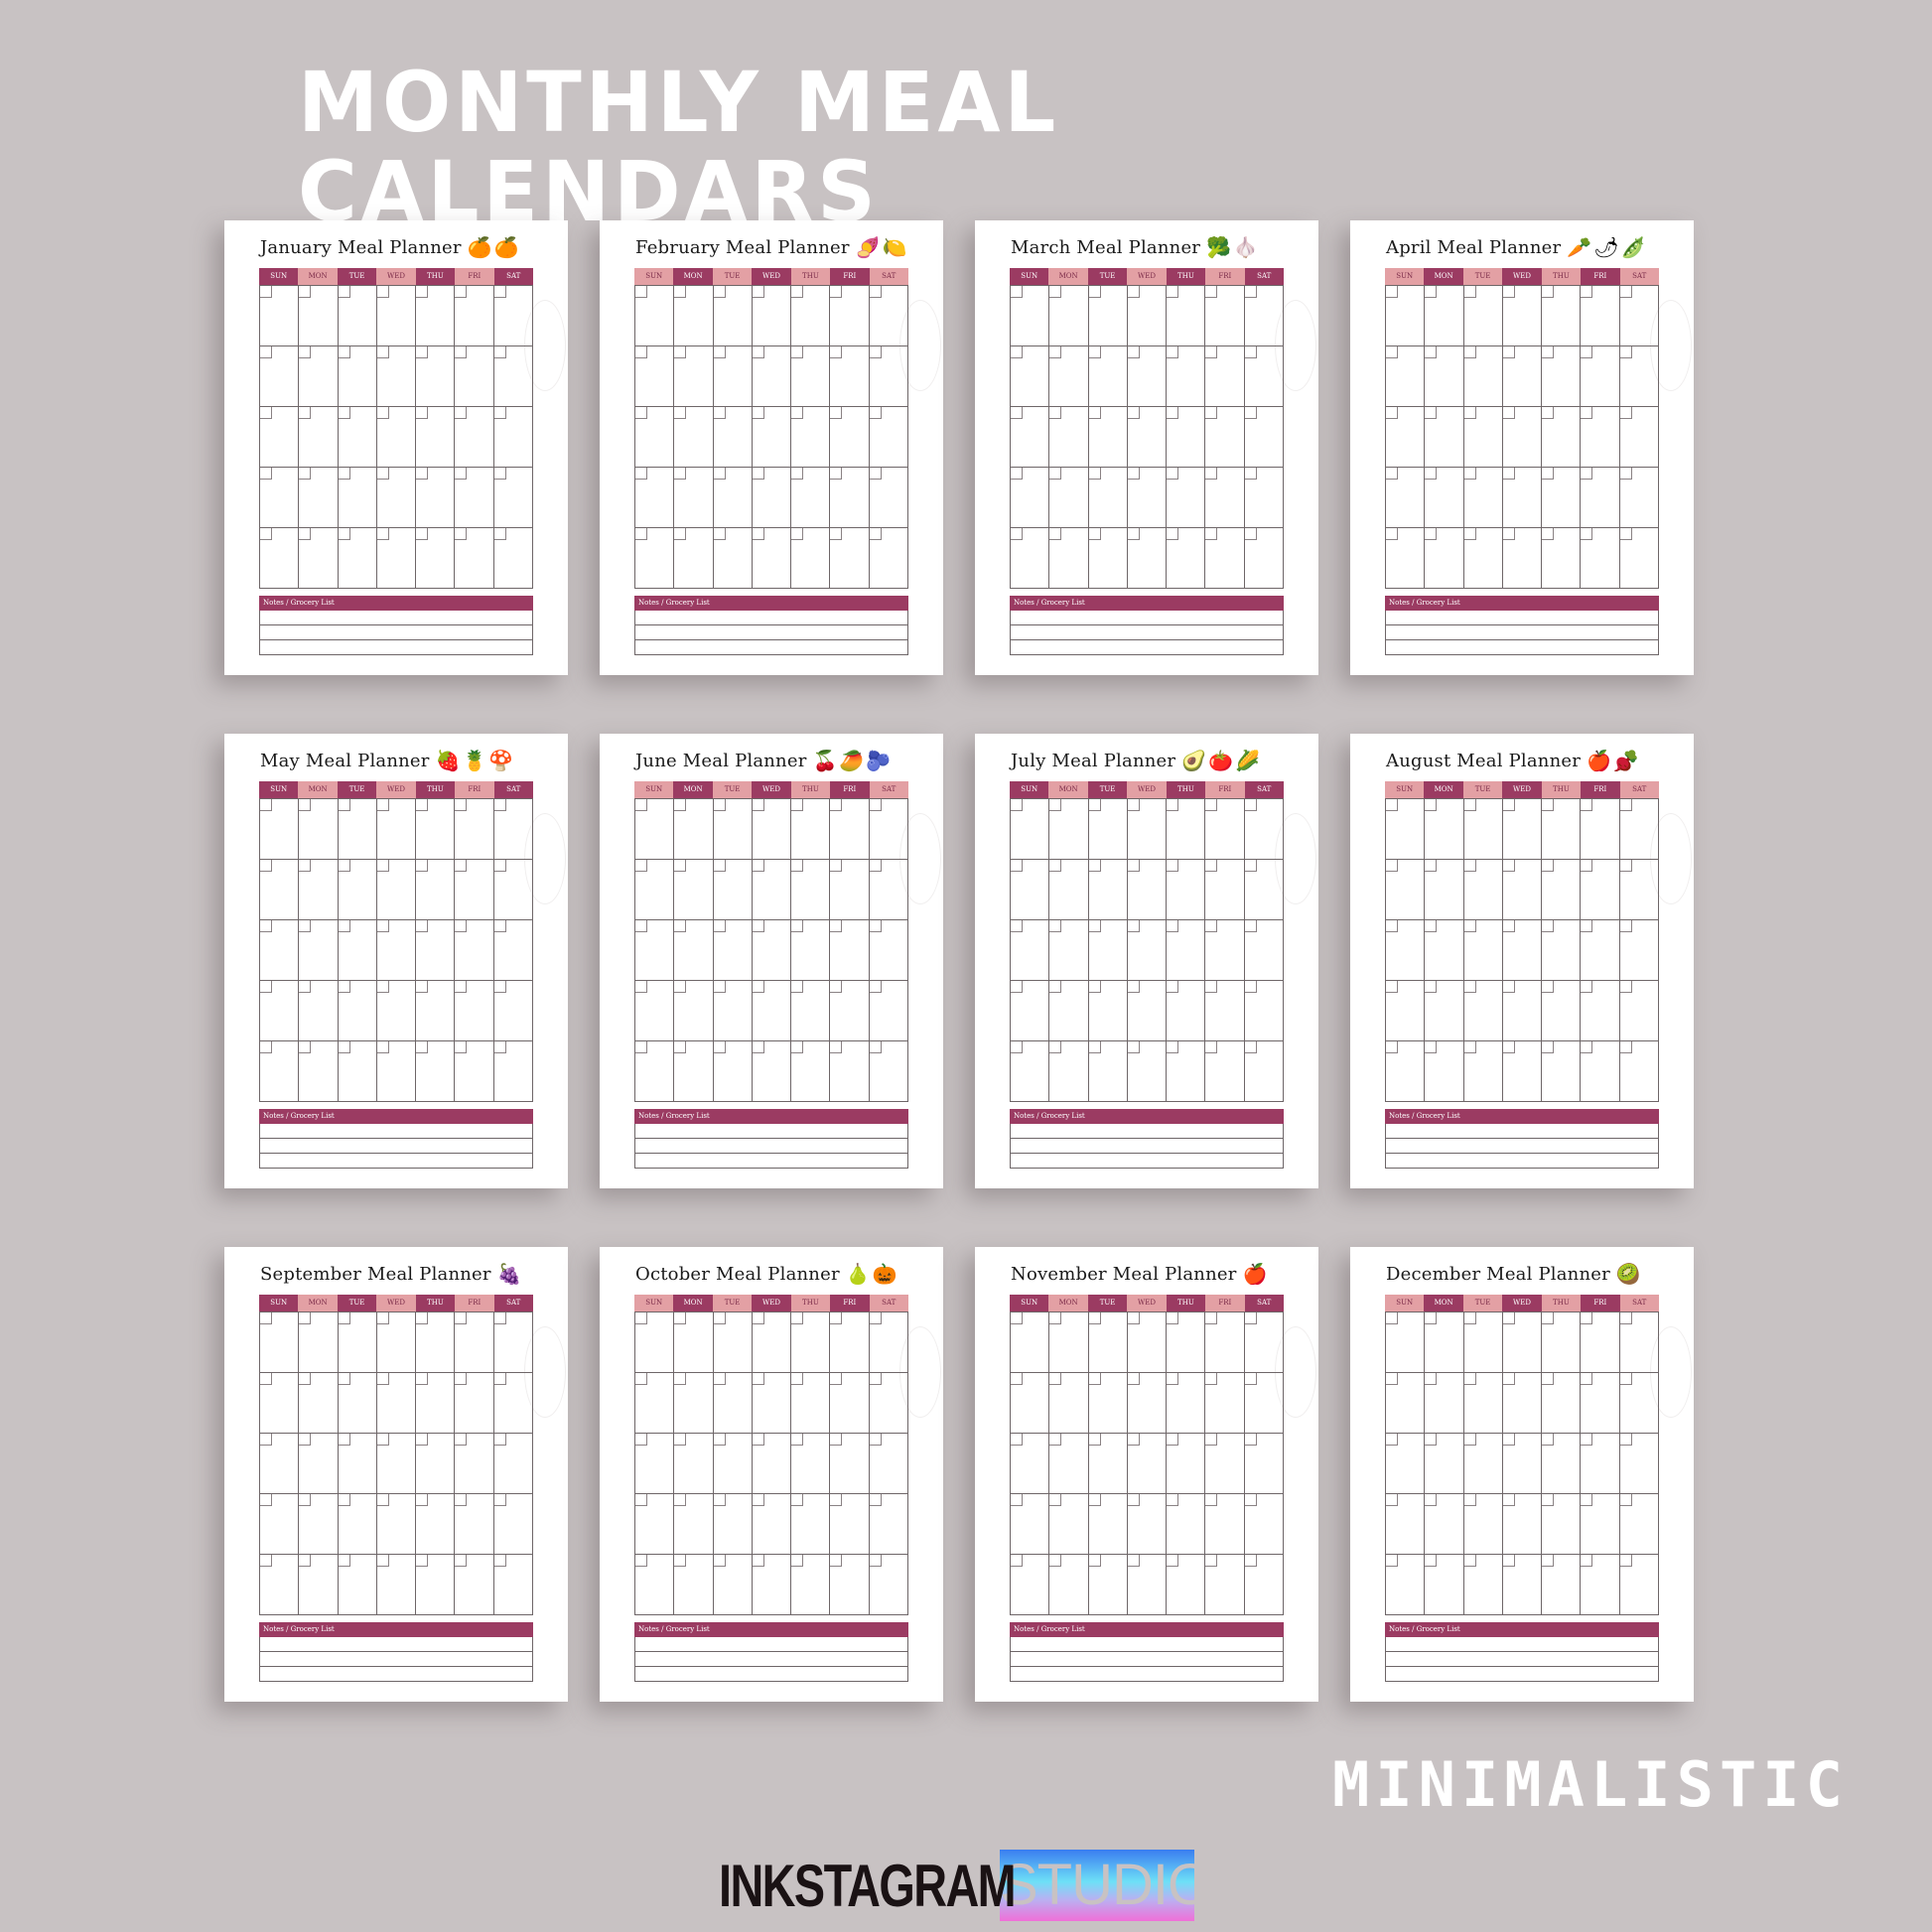 The image size is (1932, 1932). What do you see at coordinates (1225, 276) in the screenshot?
I see `weekday-label: FRI` at bounding box center [1225, 276].